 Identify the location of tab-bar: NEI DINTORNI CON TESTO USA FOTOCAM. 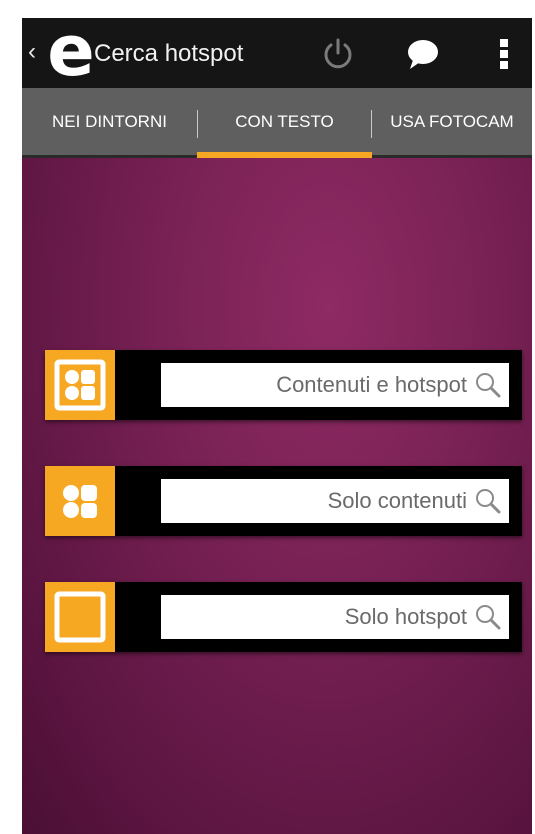
(277, 123).